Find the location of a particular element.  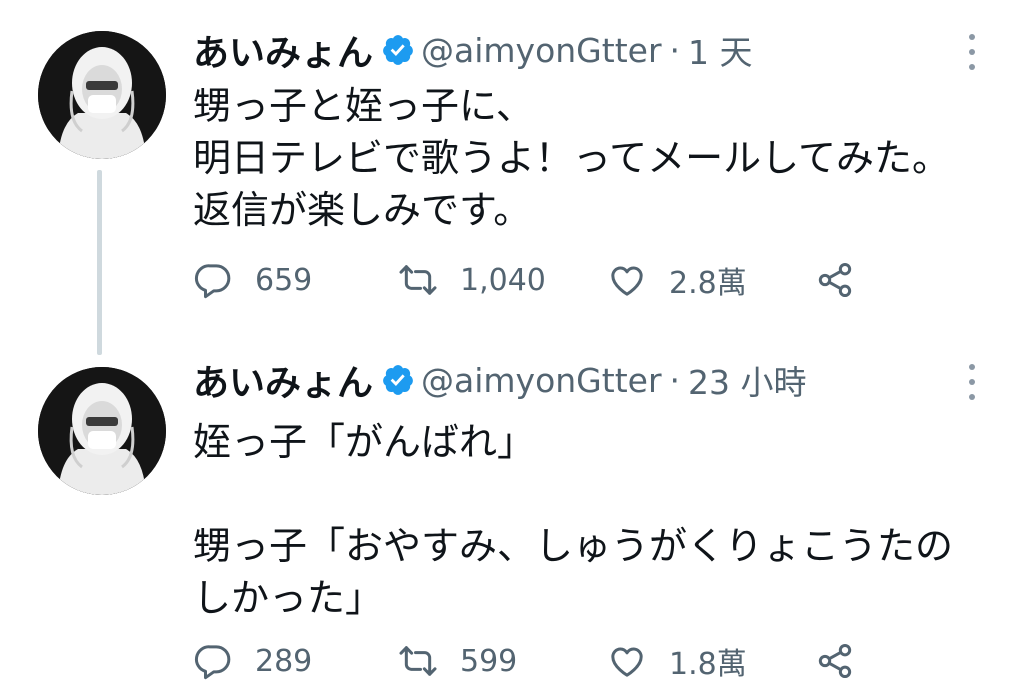

reply-button: 659 is located at coordinates (252, 280).